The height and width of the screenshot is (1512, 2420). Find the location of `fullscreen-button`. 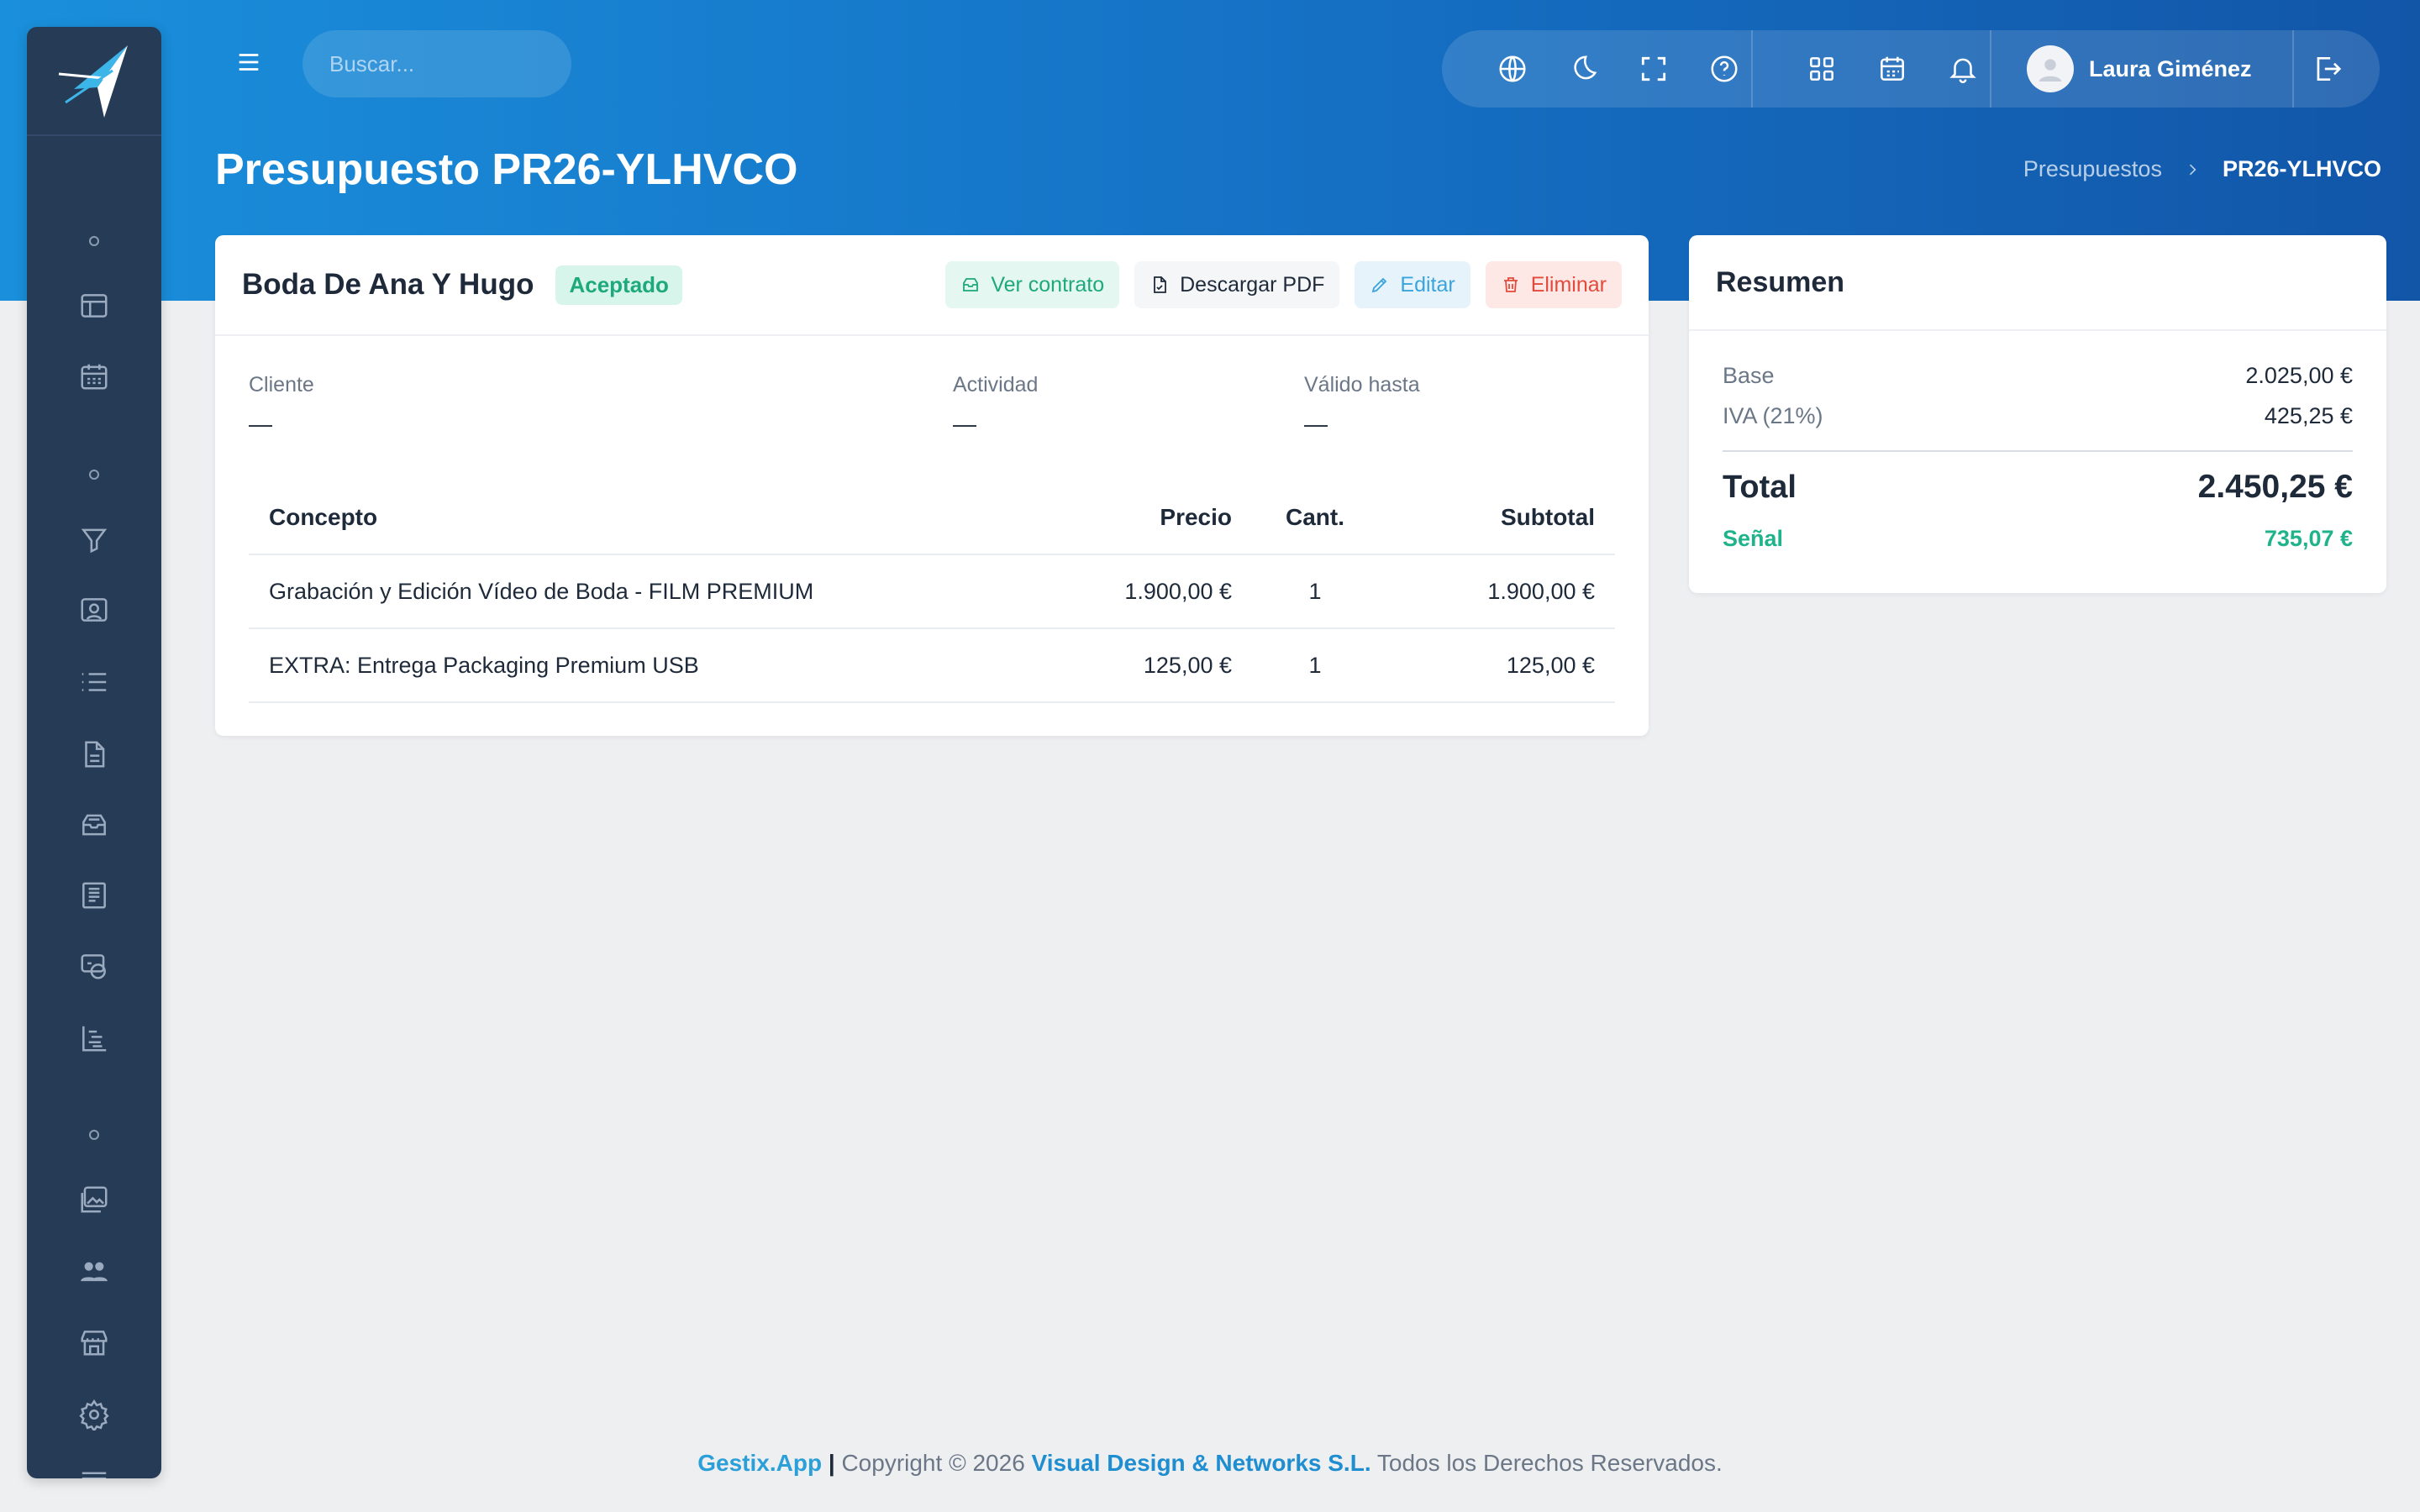

fullscreen-button is located at coordinates (1654, 69).